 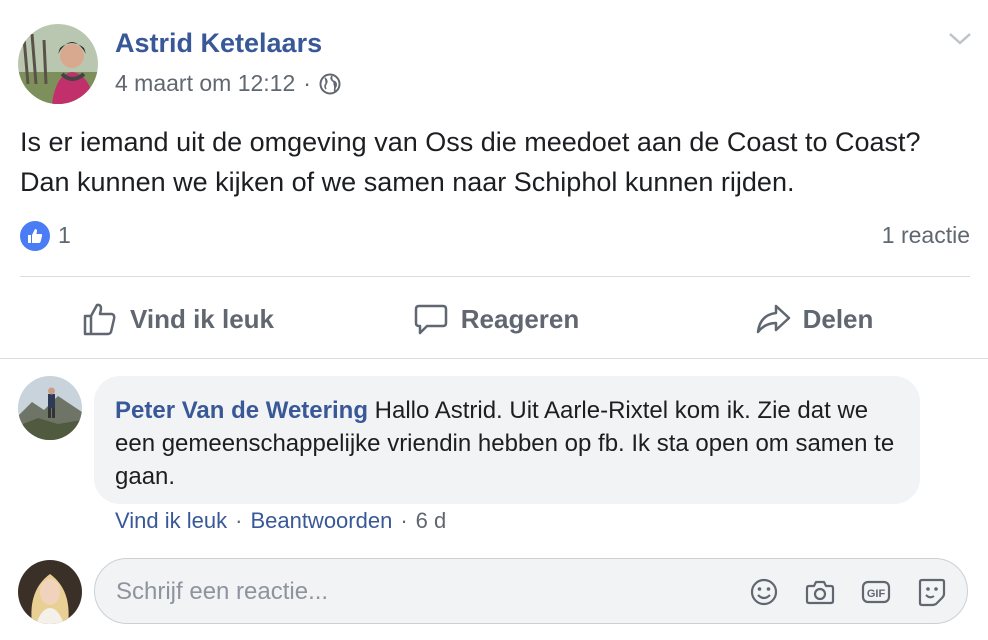 I want to click on share-button: Delen, so click(x=814, y=319).